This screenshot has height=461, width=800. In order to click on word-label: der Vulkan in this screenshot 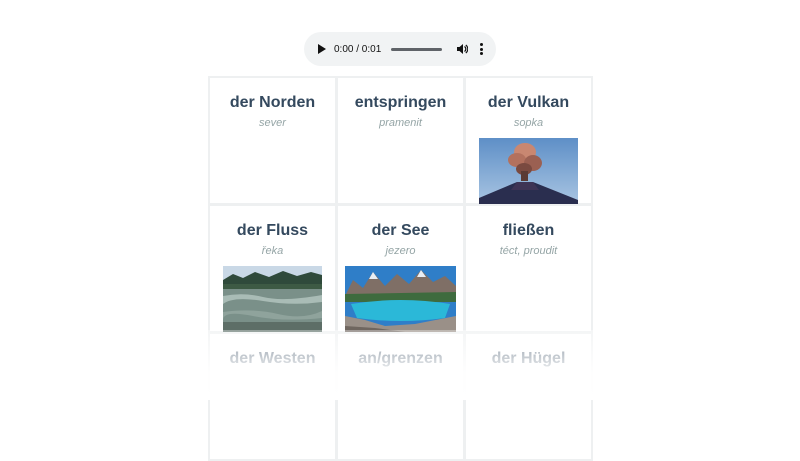, I will do `click(528, 102)`.